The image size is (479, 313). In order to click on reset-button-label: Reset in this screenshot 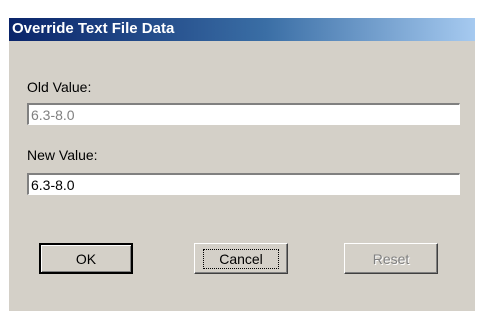, I will do `click(391, 258)`.